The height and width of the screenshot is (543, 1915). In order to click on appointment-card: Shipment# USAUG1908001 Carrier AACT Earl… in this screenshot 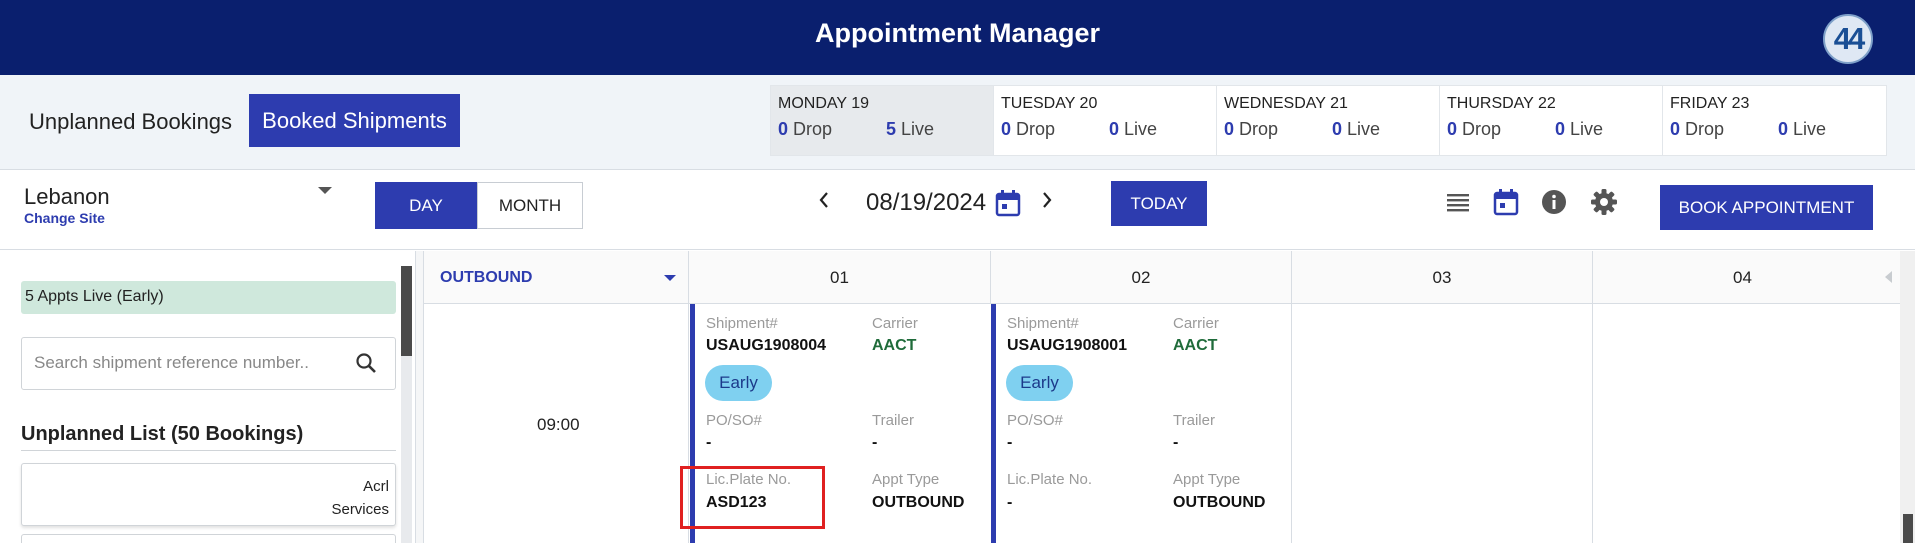, I will do `click(1141, 423)`.